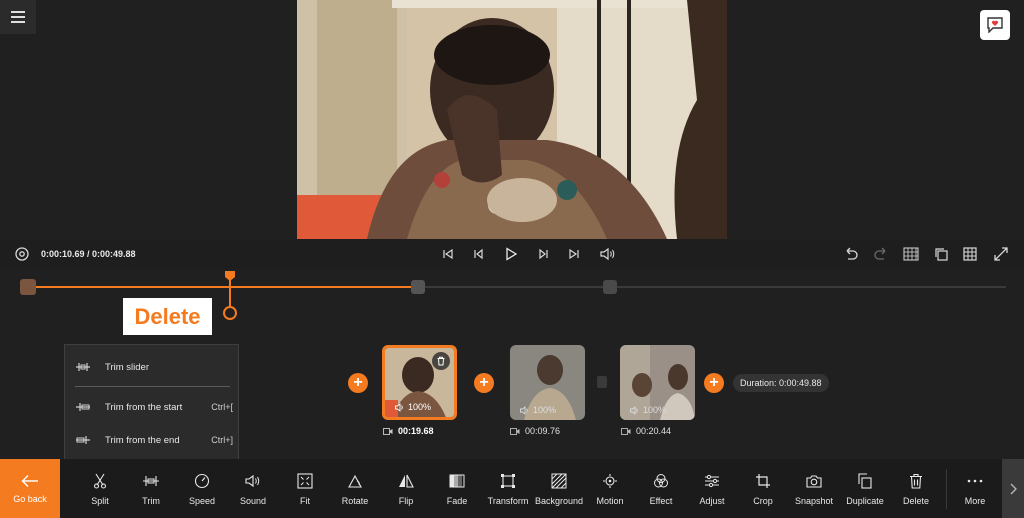 This screenshot has width=1024, height=518. I want to click on motion-button: Motion, so click(610, 488).